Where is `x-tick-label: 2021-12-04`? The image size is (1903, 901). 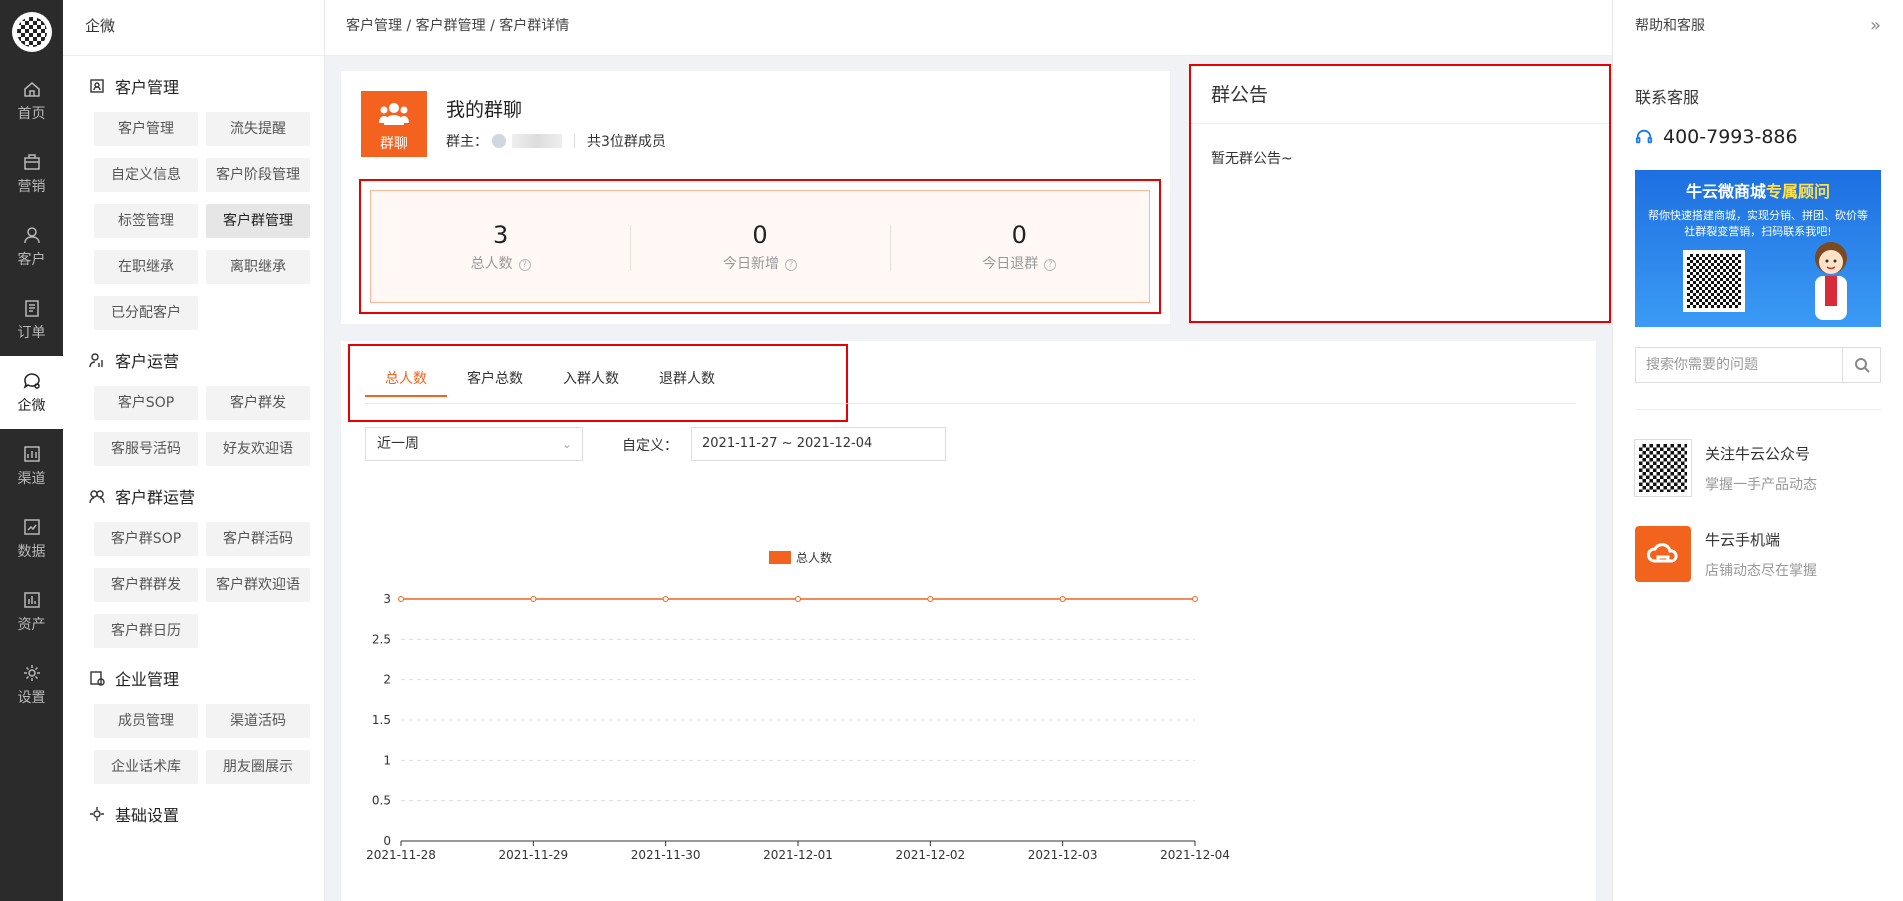 x-tick-label: 2021-12-04 is located at coordinates (1195, 855).